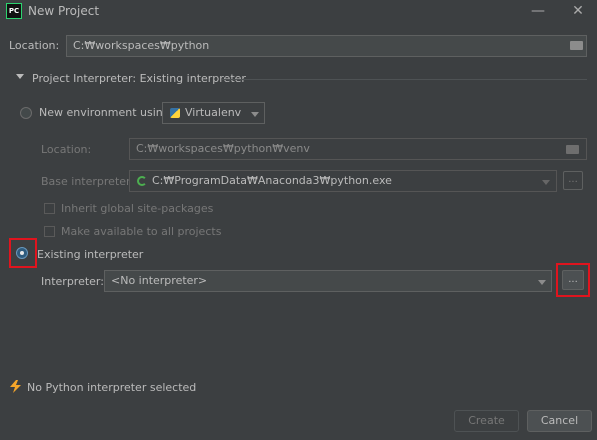  What do you see at coordinates (272, 180) in the screenshot?
I see `base-interpreter-value: C:₩ProgramData₩Anaconda3₩python.exe` at bounding box center [272, 180].